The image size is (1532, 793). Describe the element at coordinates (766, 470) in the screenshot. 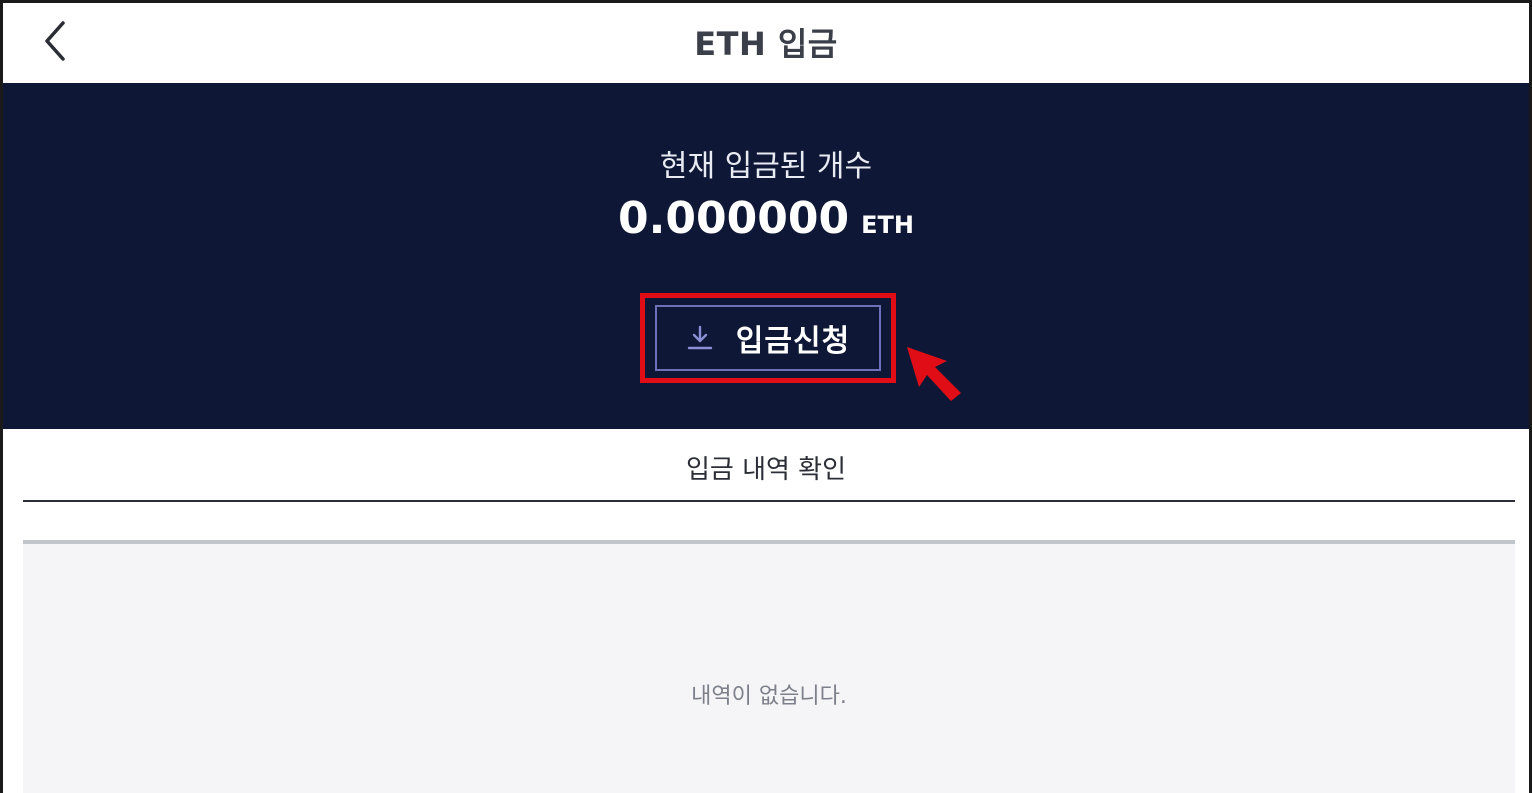

I see `history-title: 입금 내역 확인` at that location.